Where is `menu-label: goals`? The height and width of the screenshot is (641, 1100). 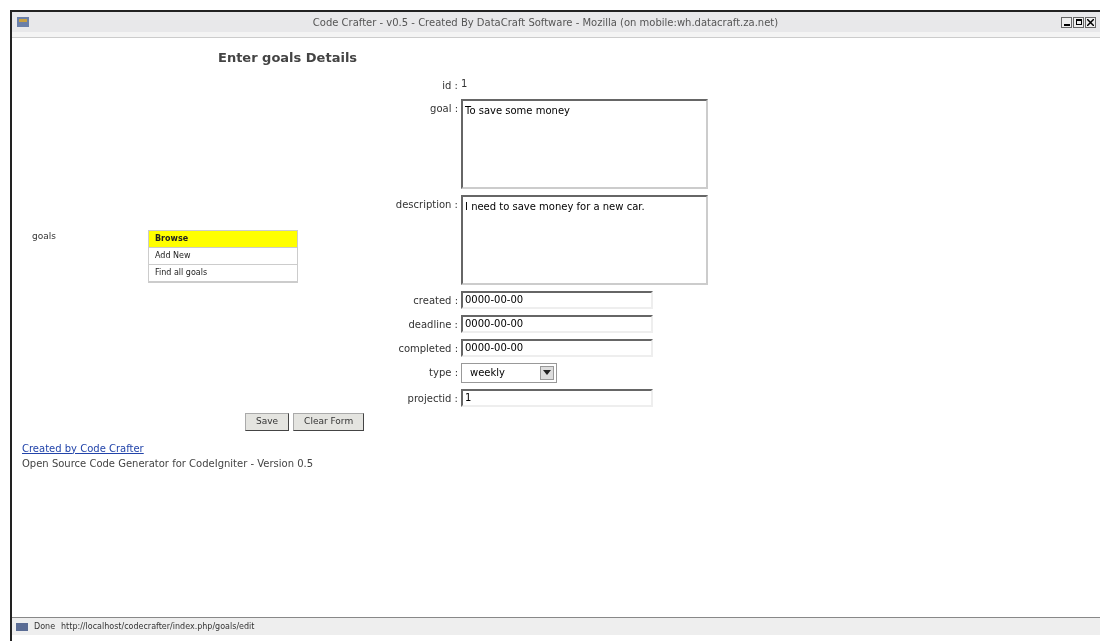
menu-label: goals is located at coordinates (44, 236).